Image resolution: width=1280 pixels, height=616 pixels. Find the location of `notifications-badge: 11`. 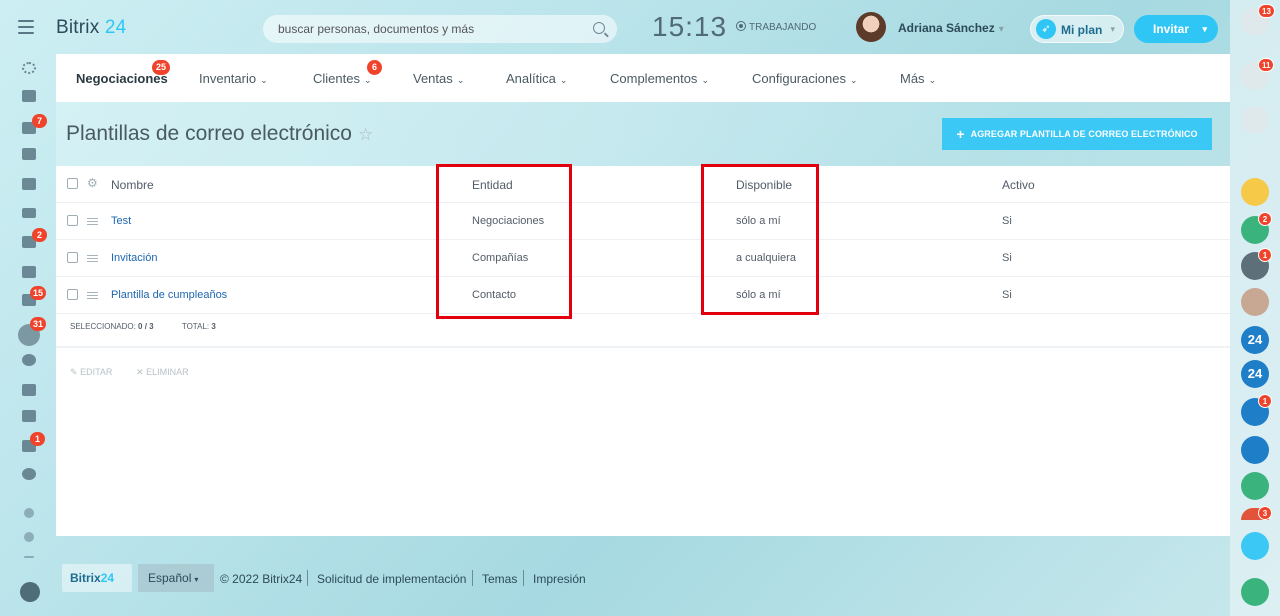

notifications-badge: 11 is located at coordinates (1266, 65).